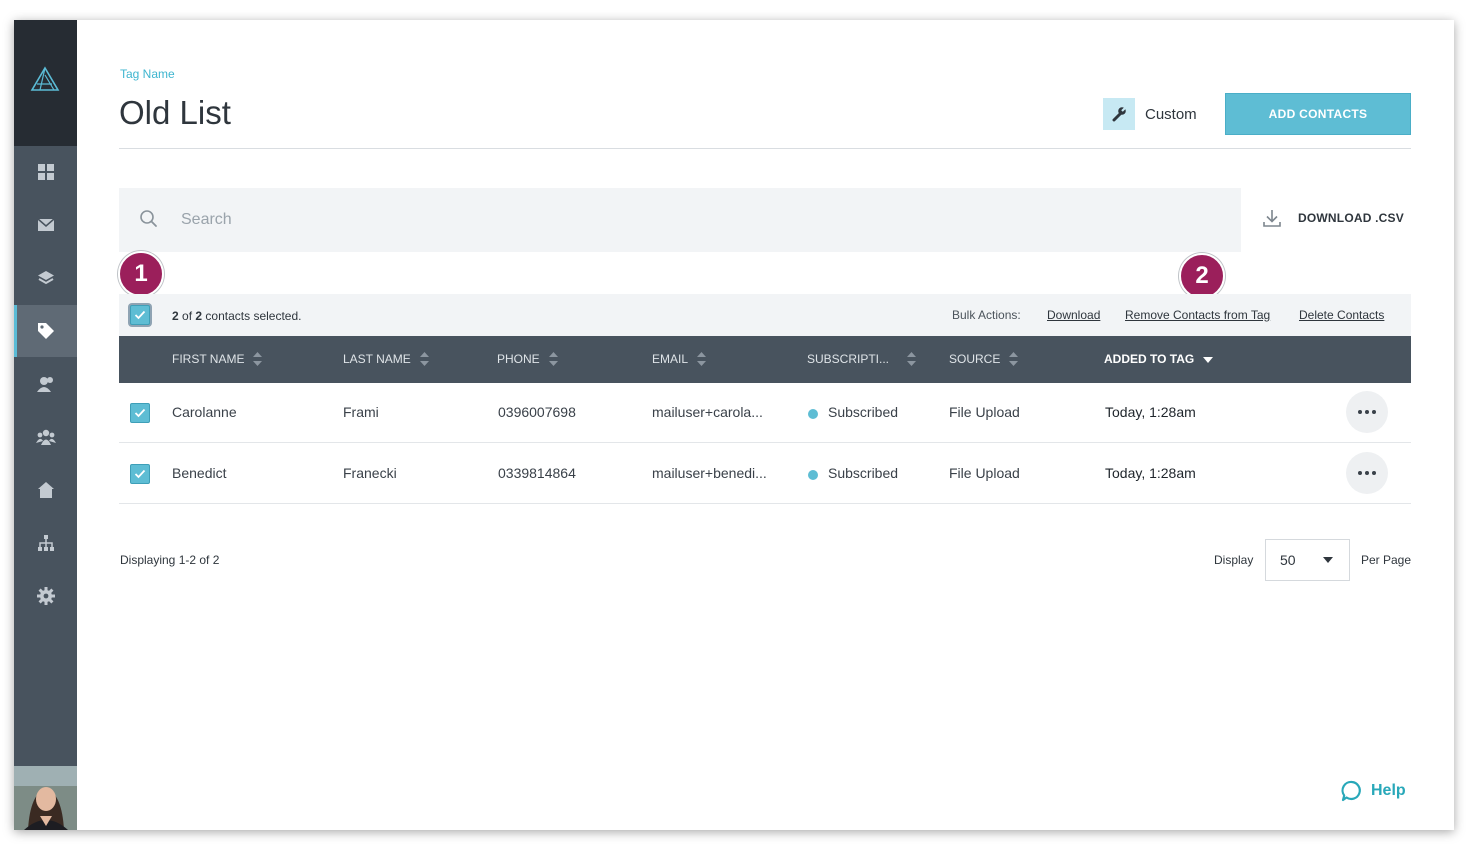  I want to click on groups-icon, so click(45, 437).